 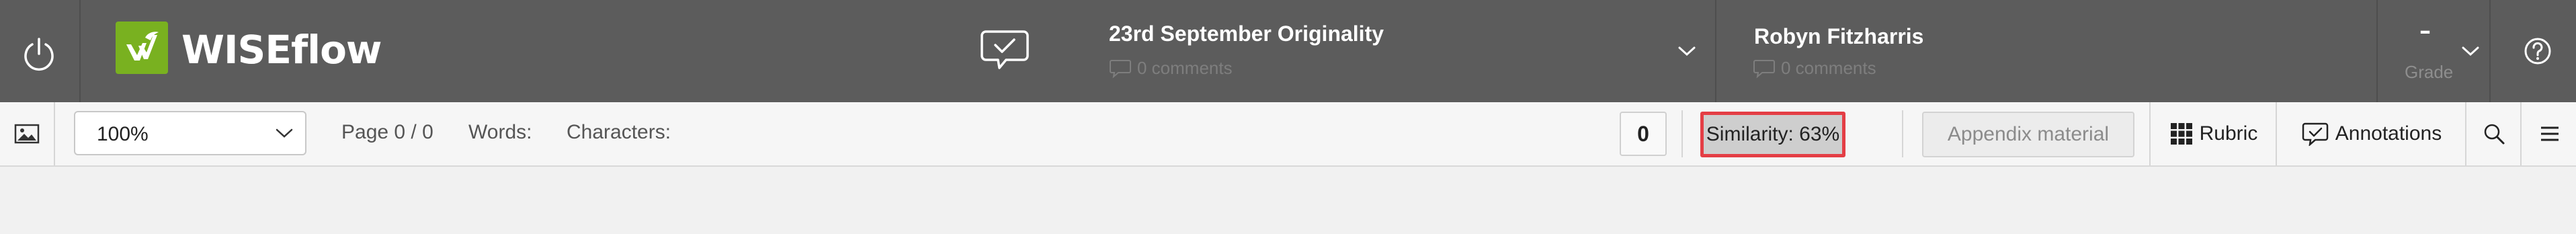 I want to click on help-icon, so click(x=2537, y=51).